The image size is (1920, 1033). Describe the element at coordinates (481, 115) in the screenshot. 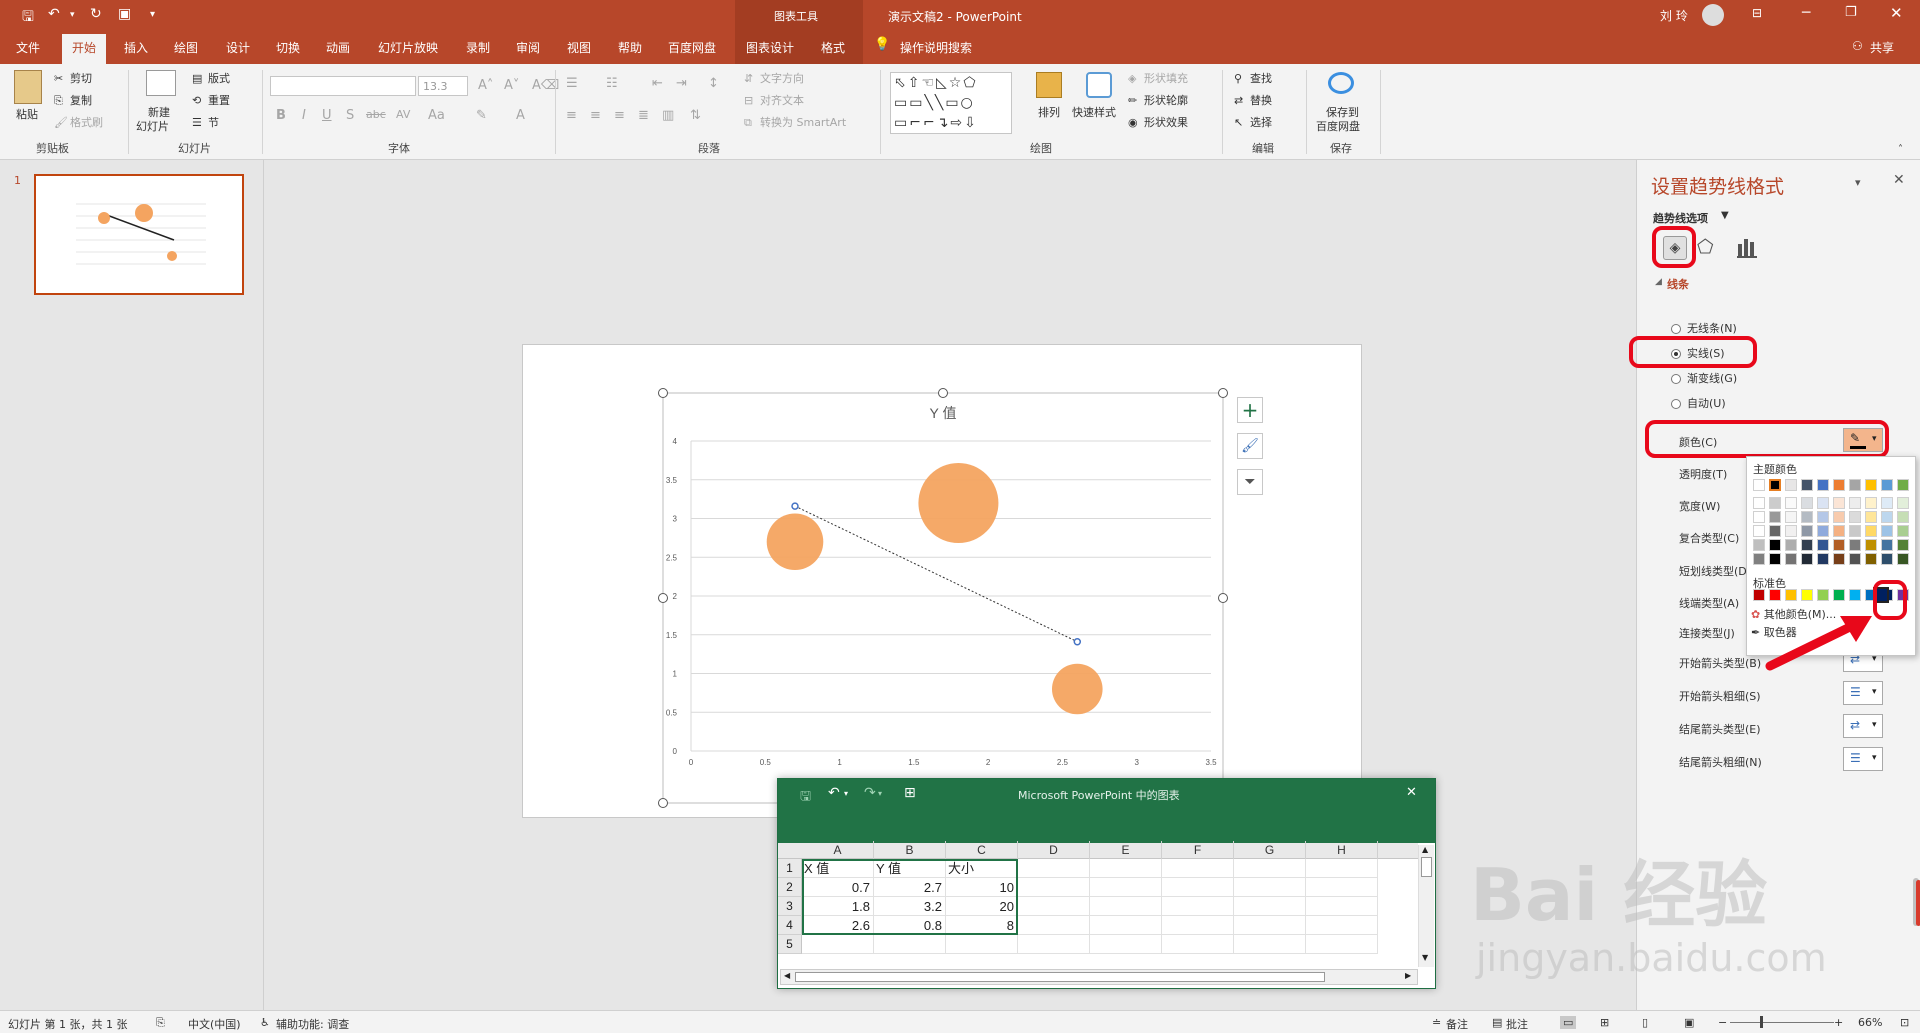

I see `highlight-icon: ✎` at that location.